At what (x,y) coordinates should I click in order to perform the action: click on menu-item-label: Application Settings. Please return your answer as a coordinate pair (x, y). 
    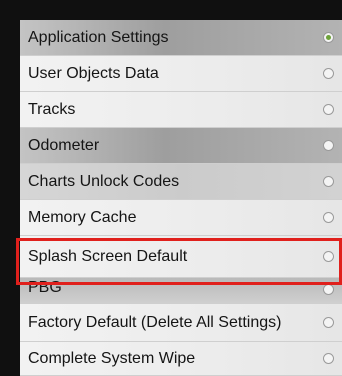
    Looking at the image, I should click on (98, 37).